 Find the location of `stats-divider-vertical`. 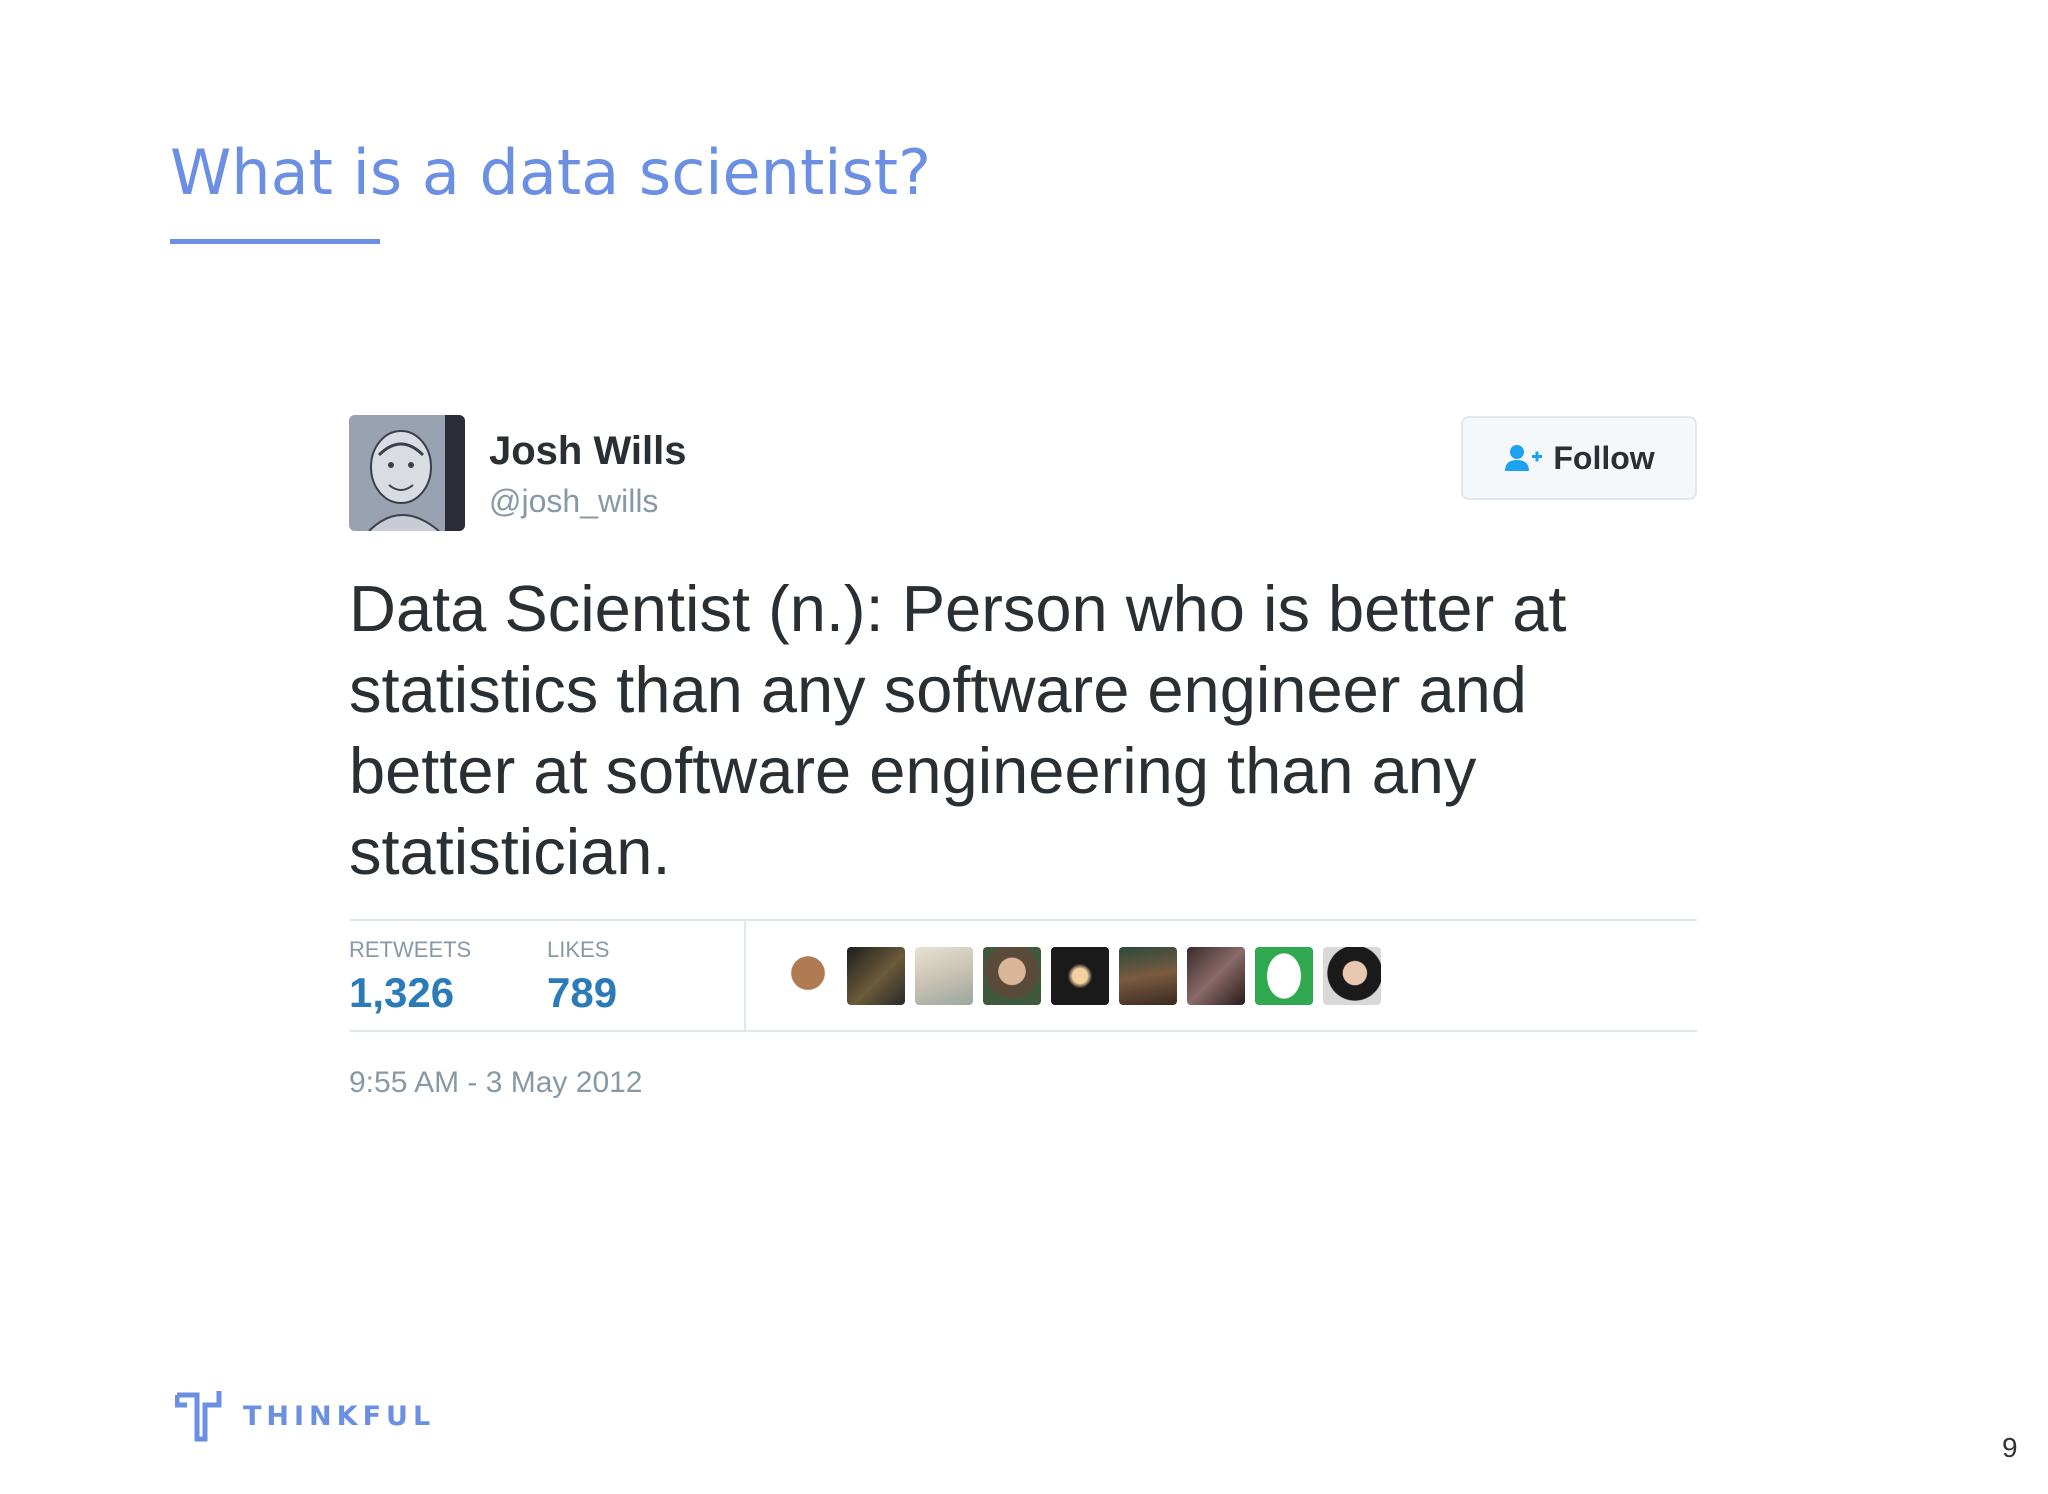

stats-divider-vertical is located at coordinates (745, 975).